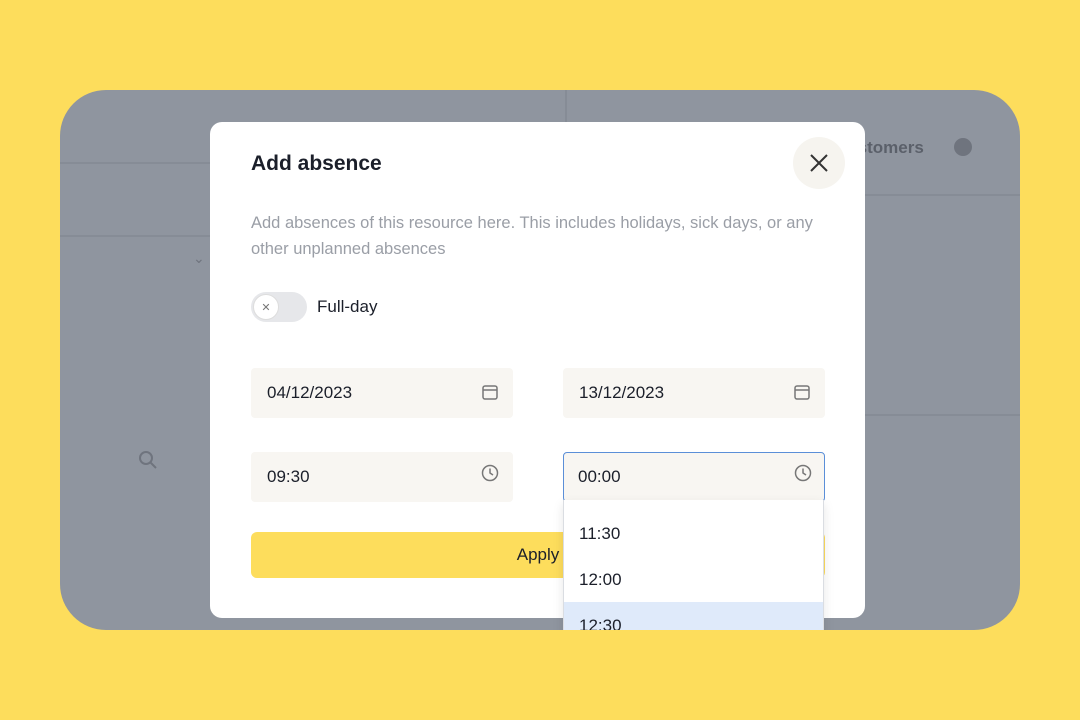 The width and height of the screenshot is (1080, 720). What do you see at coordinates (622, 392) in the screenshot?
I see `end-date-value: 13/12/2023` at bounding box center [622, 392].